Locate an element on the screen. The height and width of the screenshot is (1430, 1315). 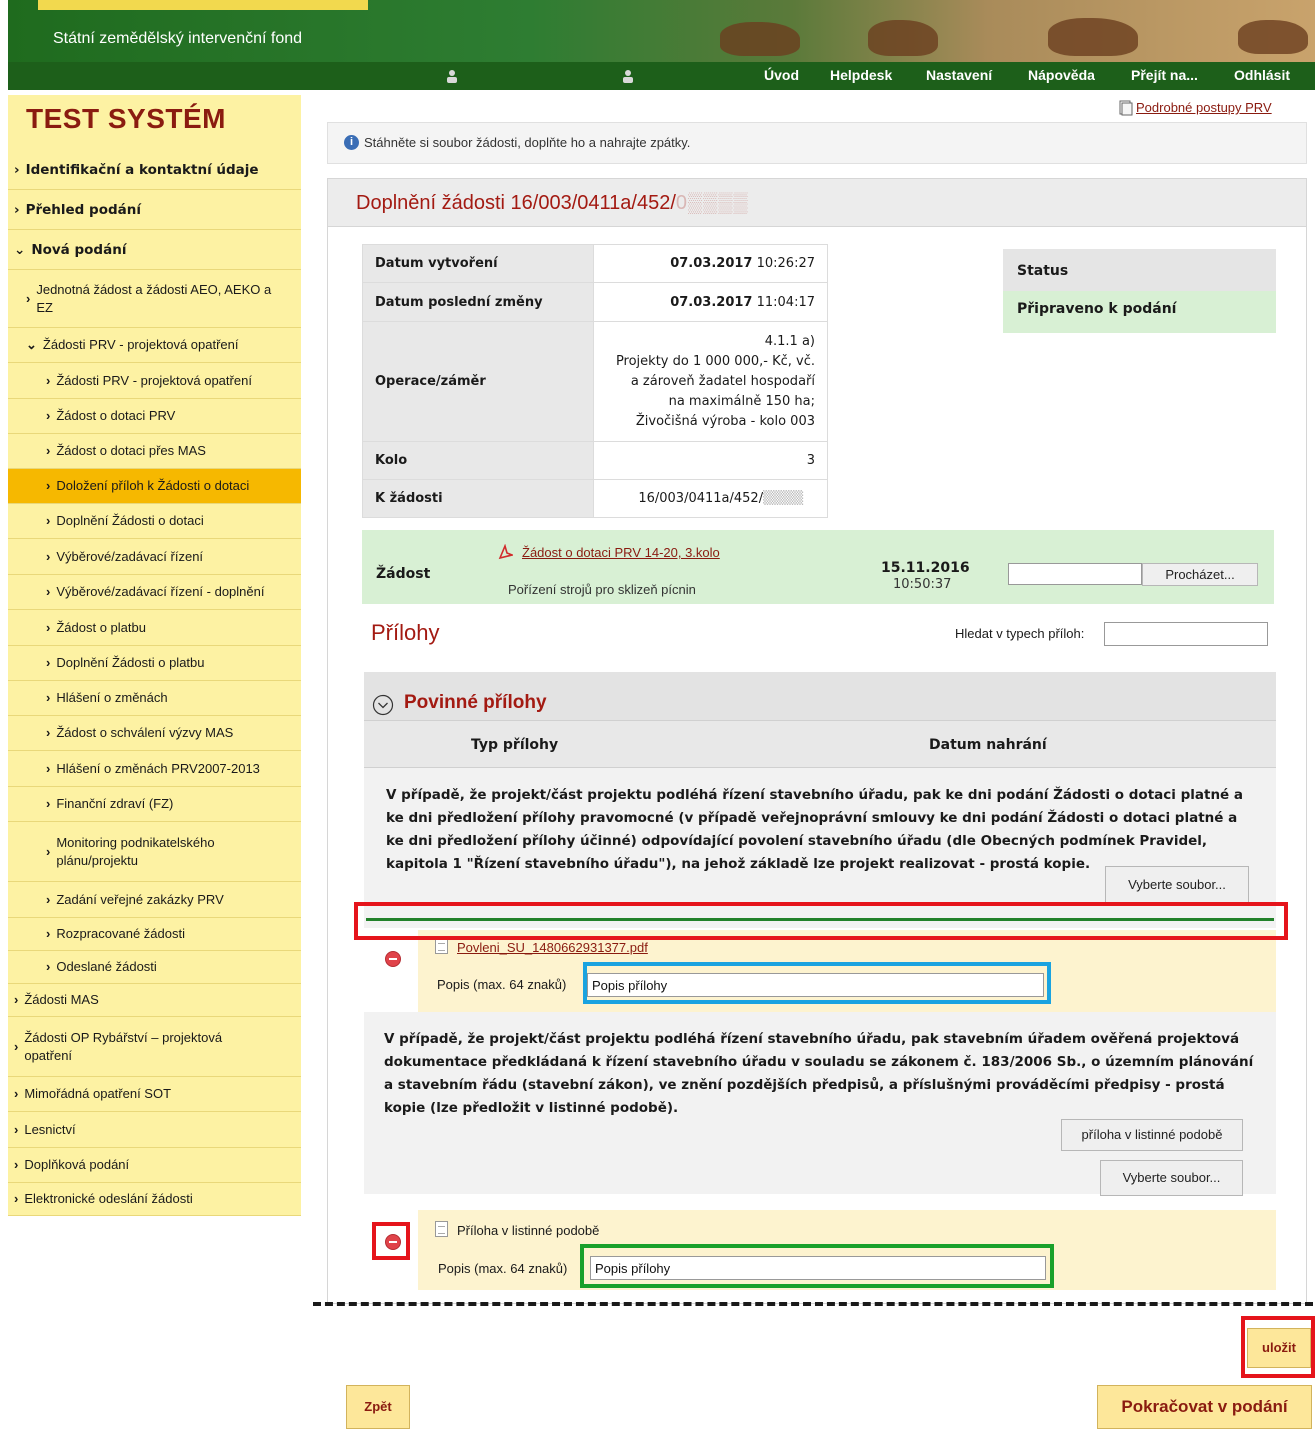
procedures-link: Podrobné postupy PRV is located at coordinates (1204, 107).